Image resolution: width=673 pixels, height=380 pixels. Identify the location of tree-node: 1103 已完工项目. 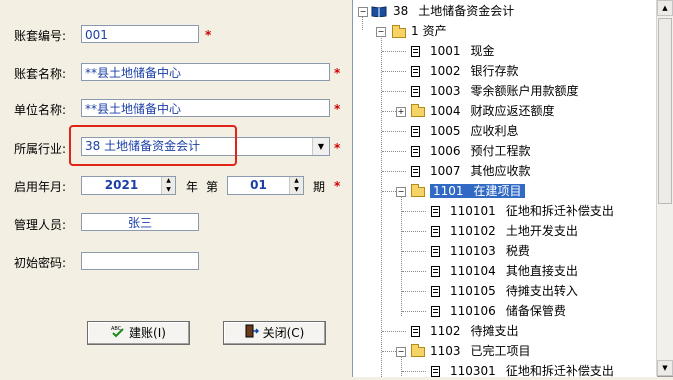
(480, 351).